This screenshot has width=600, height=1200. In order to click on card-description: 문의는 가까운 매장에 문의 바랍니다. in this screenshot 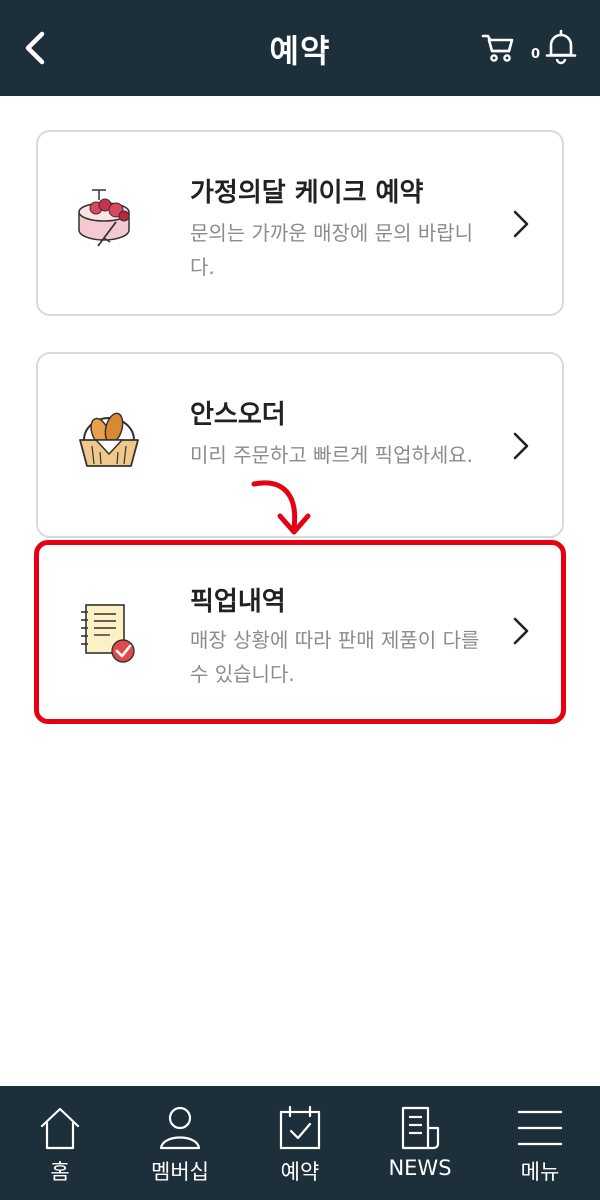, I will do `click(332, 250)`.